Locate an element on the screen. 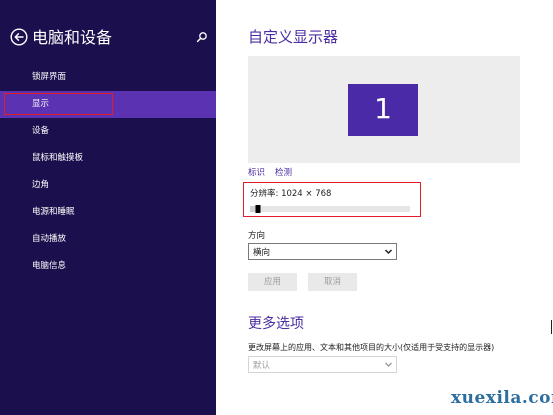  resolution-slider-thumb is located at coordinates (258, 209).